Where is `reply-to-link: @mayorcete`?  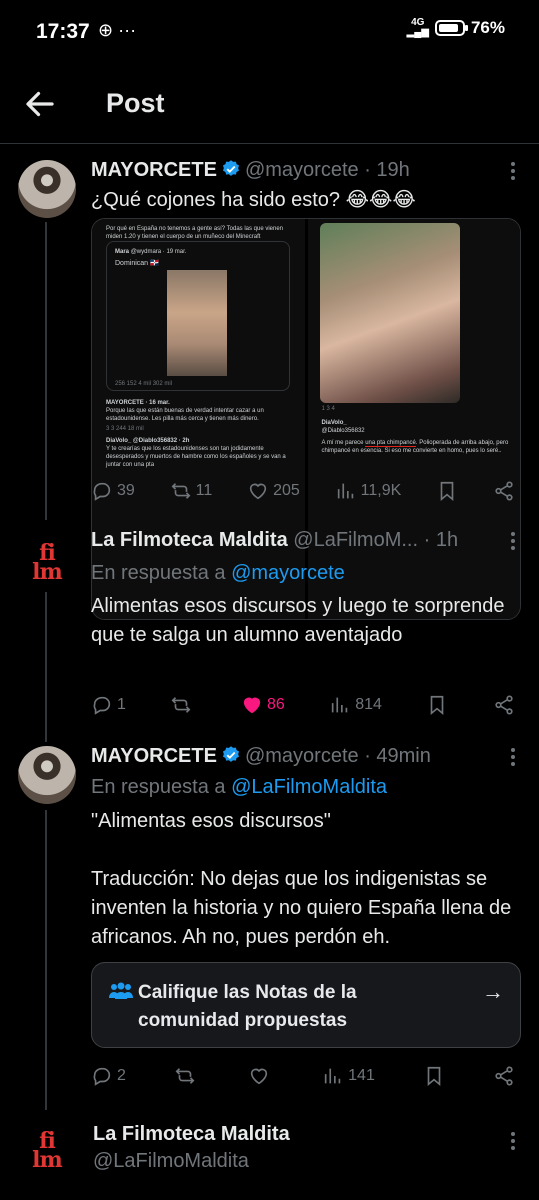
reply-to-link: @mayorcete is located at coordinates (288, 573).